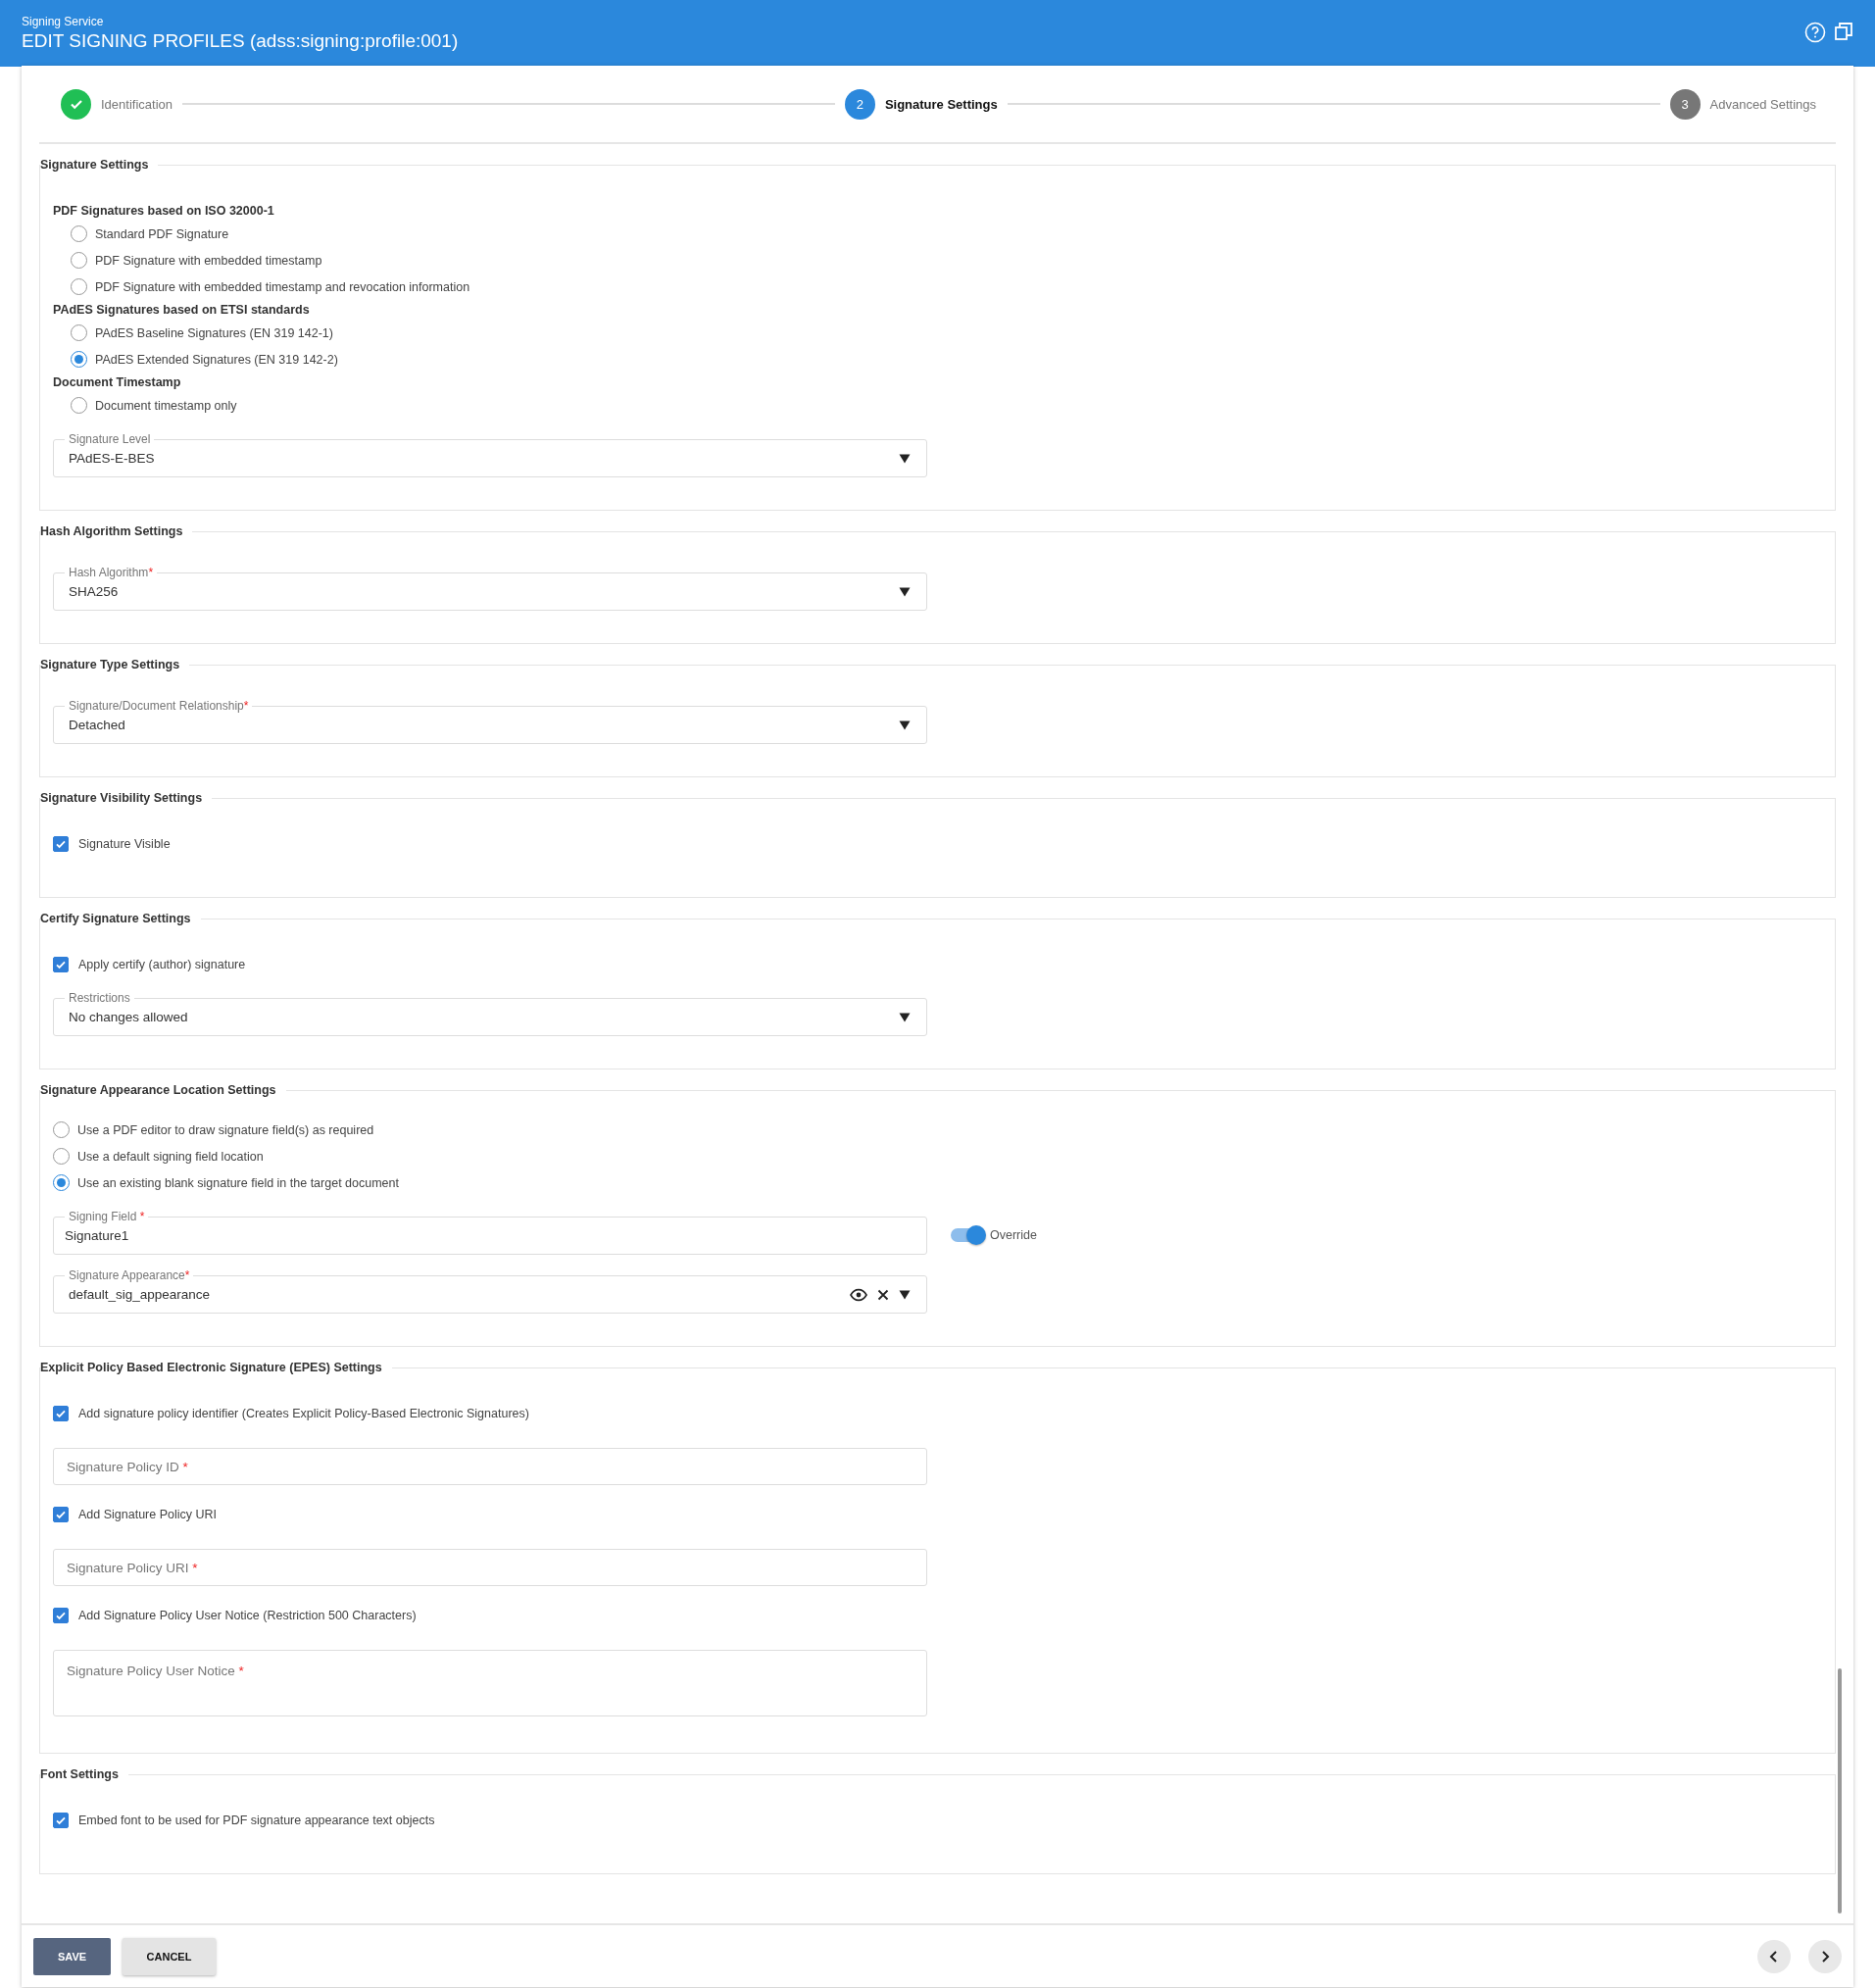 This screenshot has height=1988, width=1875. I want to click on next-button, so click(1825, 1956).